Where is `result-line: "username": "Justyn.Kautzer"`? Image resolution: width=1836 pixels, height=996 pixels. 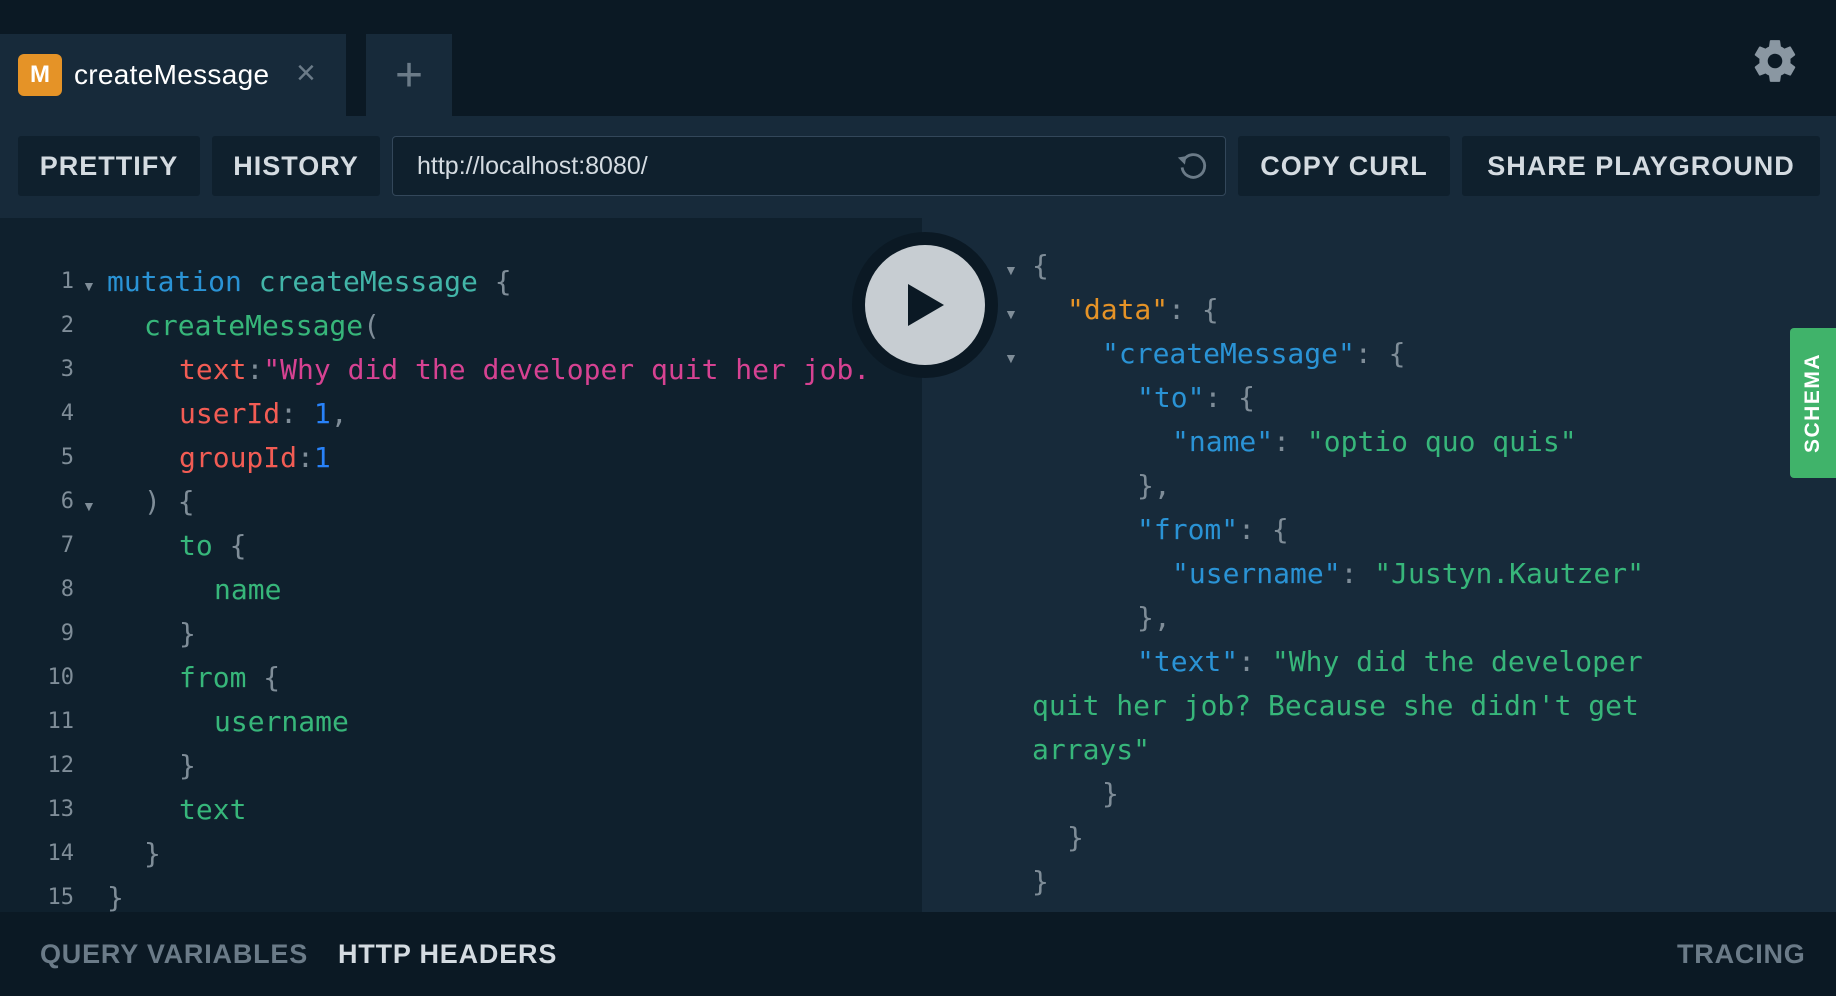 result-line: "username": "Justyn.Kautzer" is located at coordinates (1408, 573).